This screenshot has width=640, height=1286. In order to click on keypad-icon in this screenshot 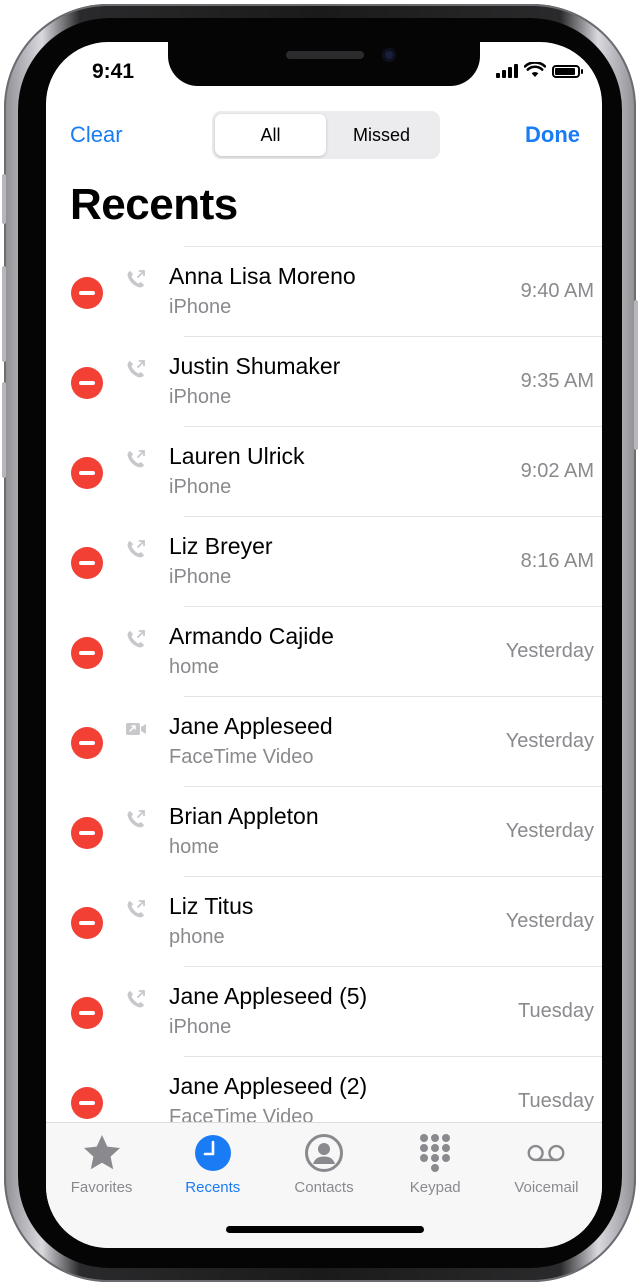, I will do `click(435, 1153)`.